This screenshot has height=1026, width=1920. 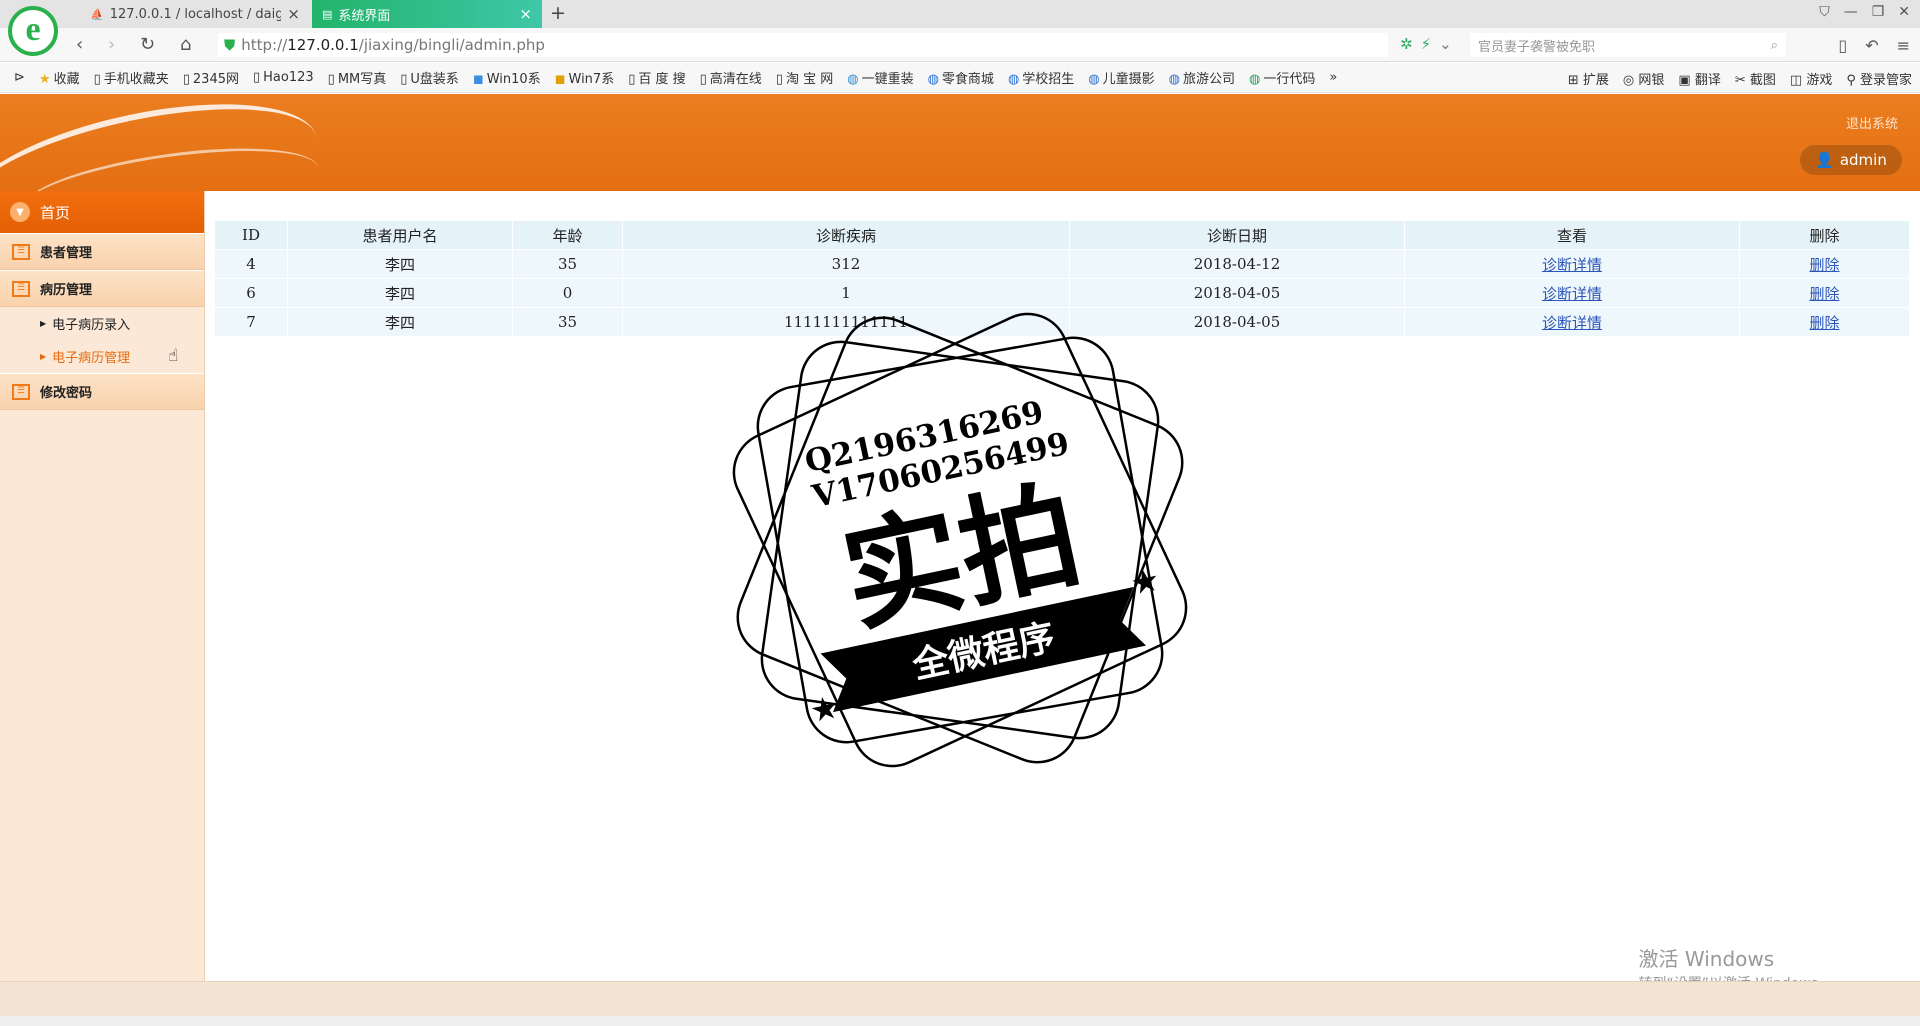 I want to click on column-header: 患者用户名, so click(x=400, y=235).